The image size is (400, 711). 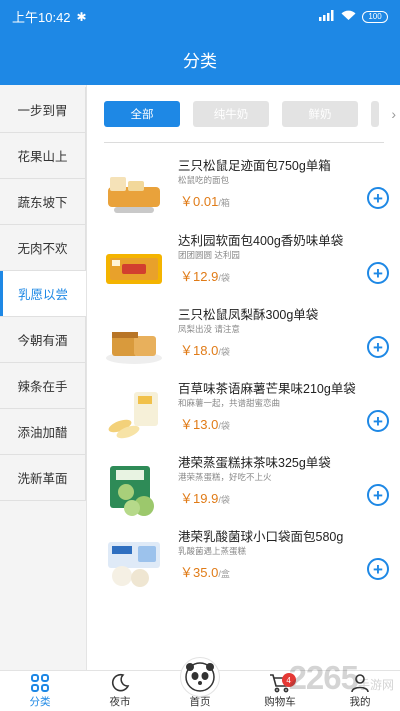 I want to click on product-desc: 和麻薯一起，共谱甜蜜恋曲, so click(x=229, y=403).